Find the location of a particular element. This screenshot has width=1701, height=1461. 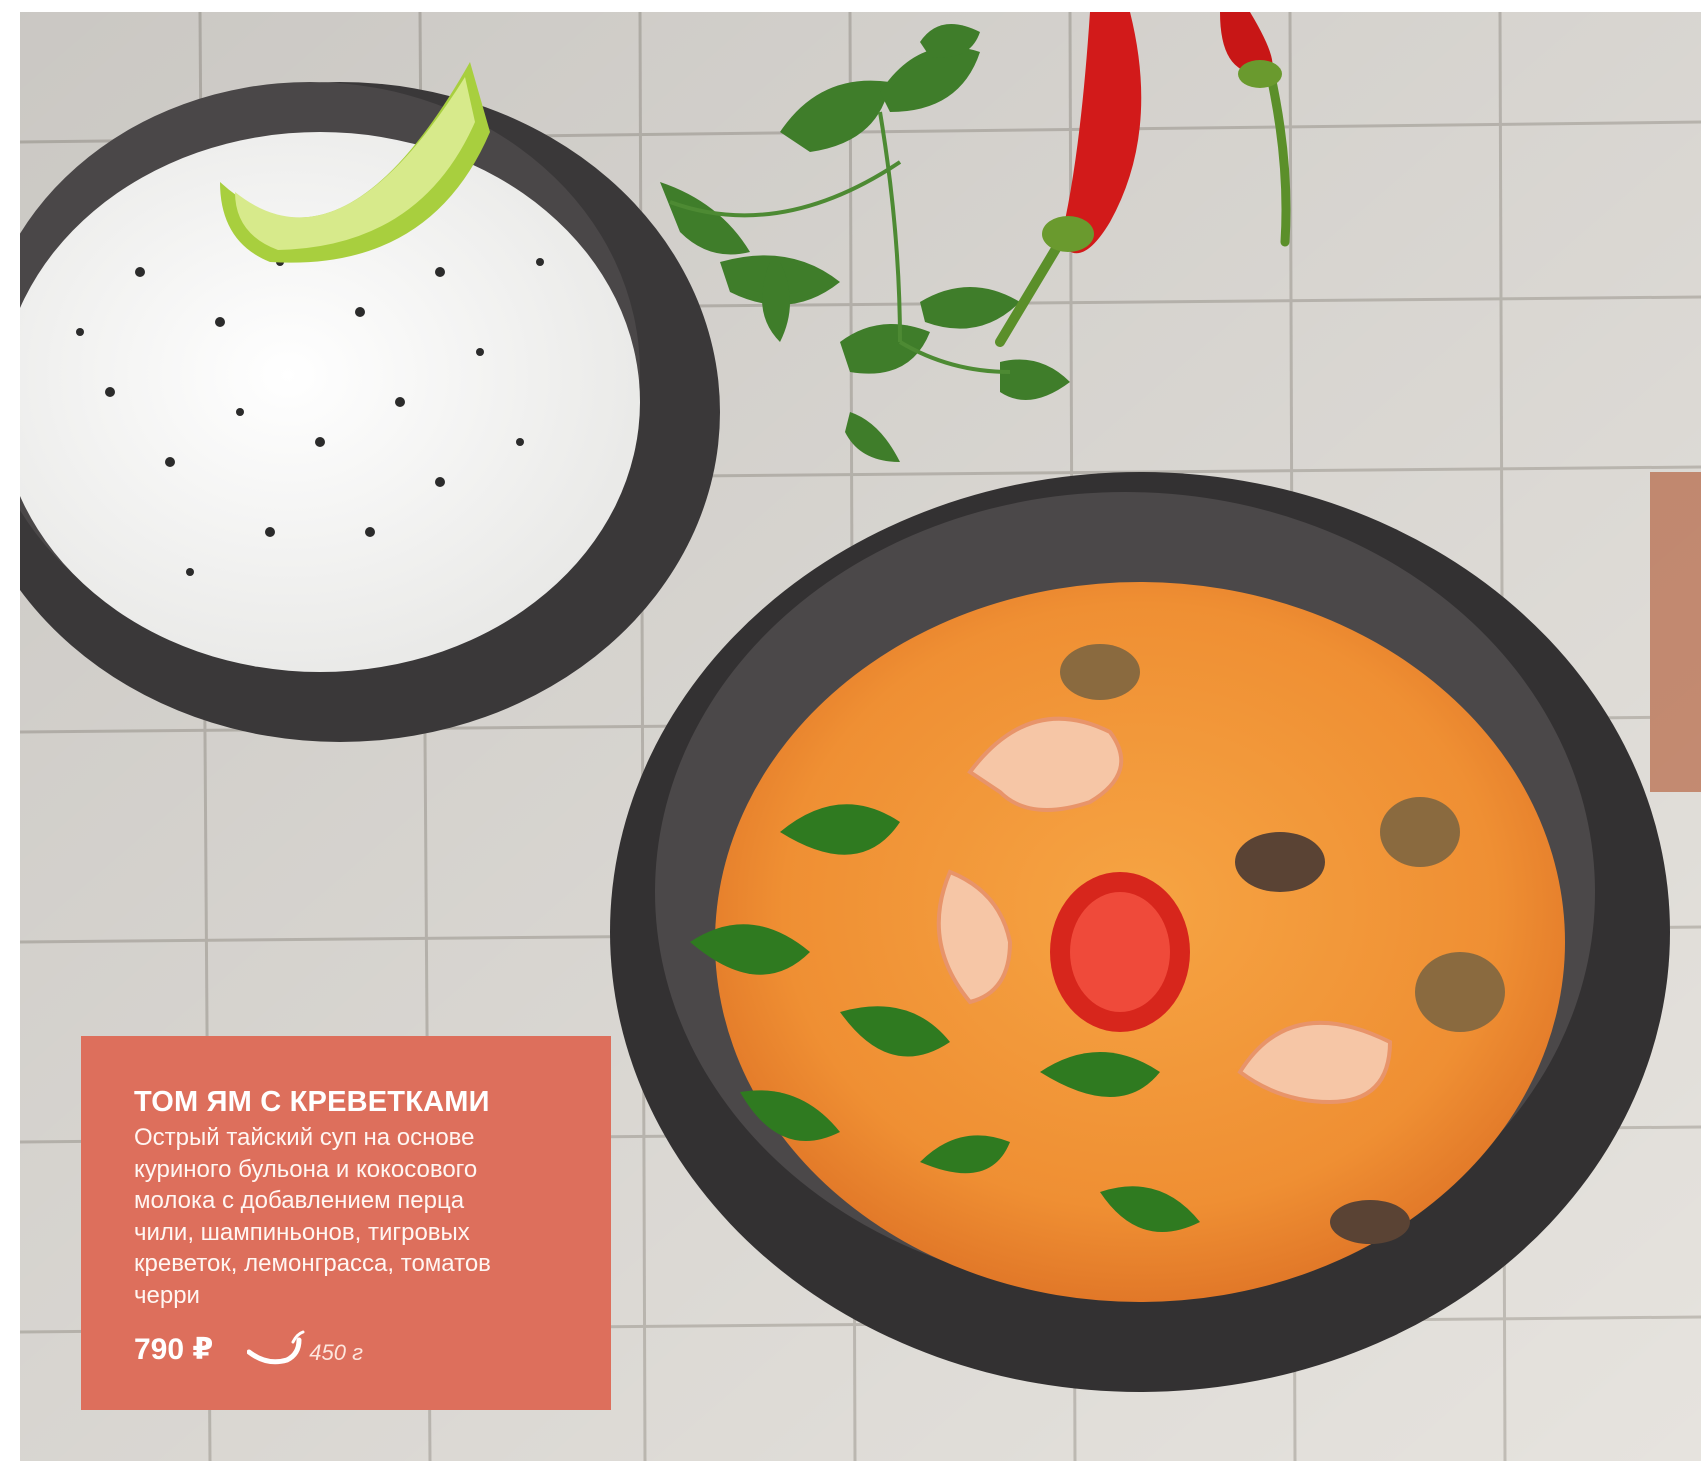

product-meta: 790 ₽ 450 г is located at coordinates (352, 1350).